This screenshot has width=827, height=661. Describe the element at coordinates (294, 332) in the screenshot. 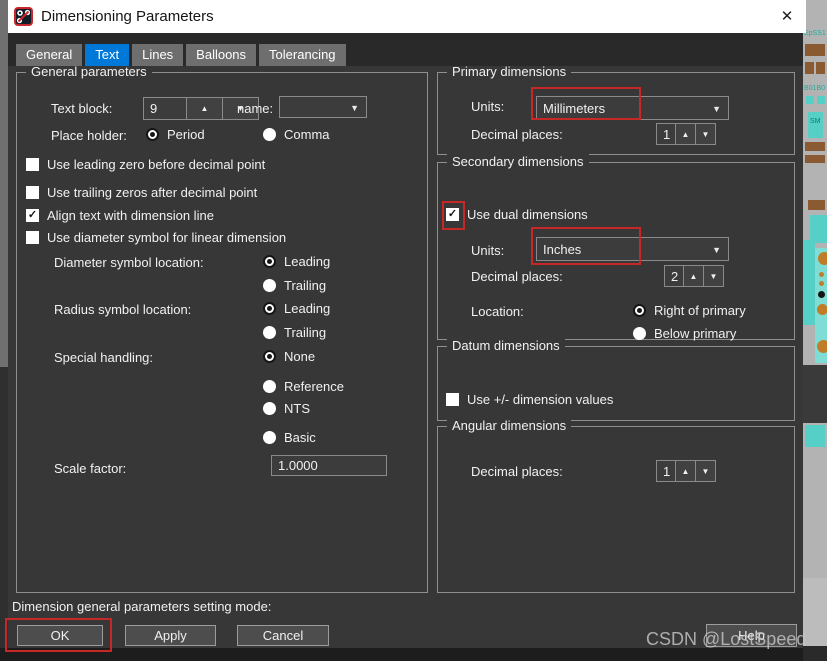

I see `radio-radius-trailing: Trailing` at that location.